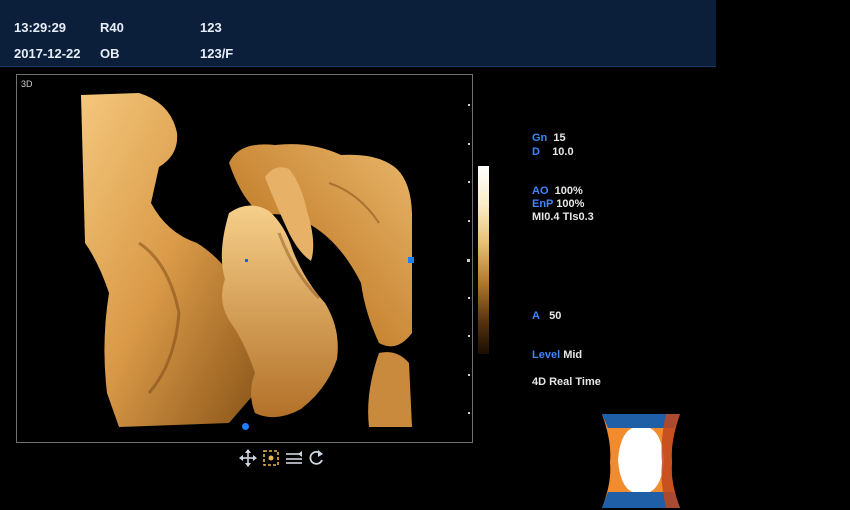 This screenshot has width=850, height=510. Describe the element at coordinates (559, 138) in the screenshot. I see `gain-value: 15` at that location.